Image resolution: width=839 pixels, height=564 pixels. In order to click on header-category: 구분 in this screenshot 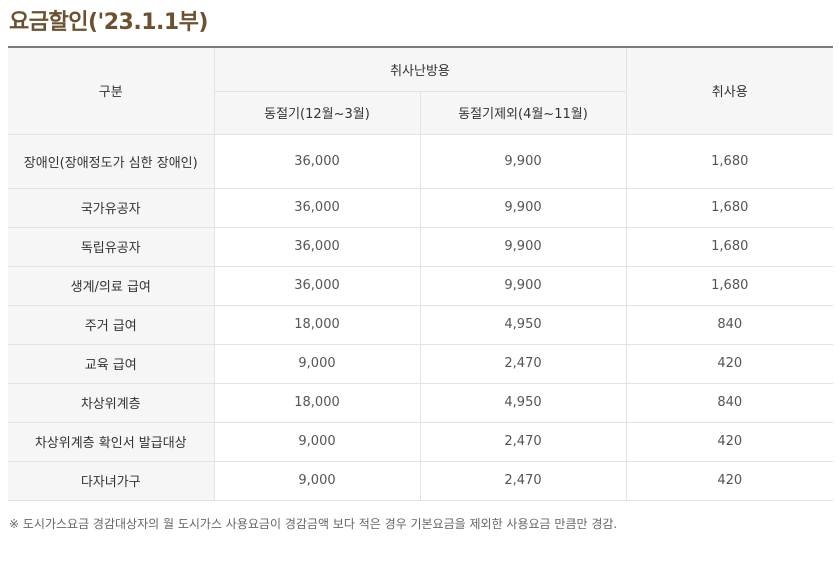, I will do `click(111, 91)`.